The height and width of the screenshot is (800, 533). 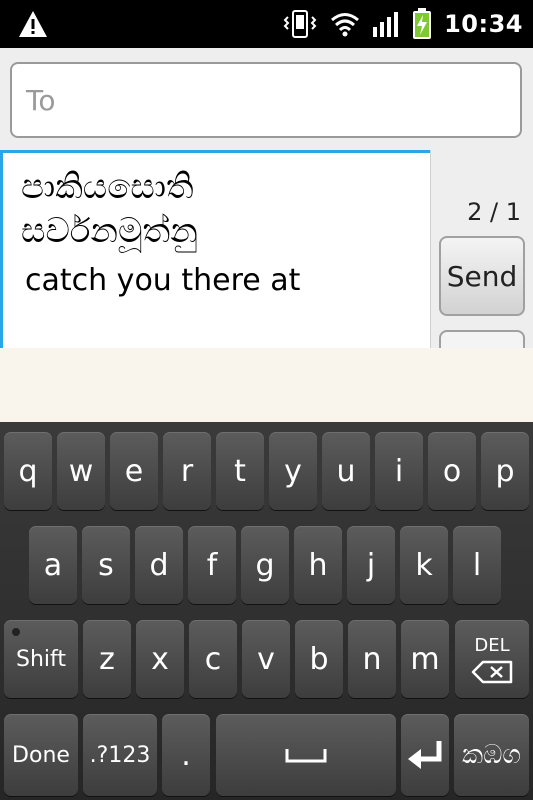 I want to click on message-line-sinhala-2: සර්වනමූත්නු, so click(x=109, y=231).